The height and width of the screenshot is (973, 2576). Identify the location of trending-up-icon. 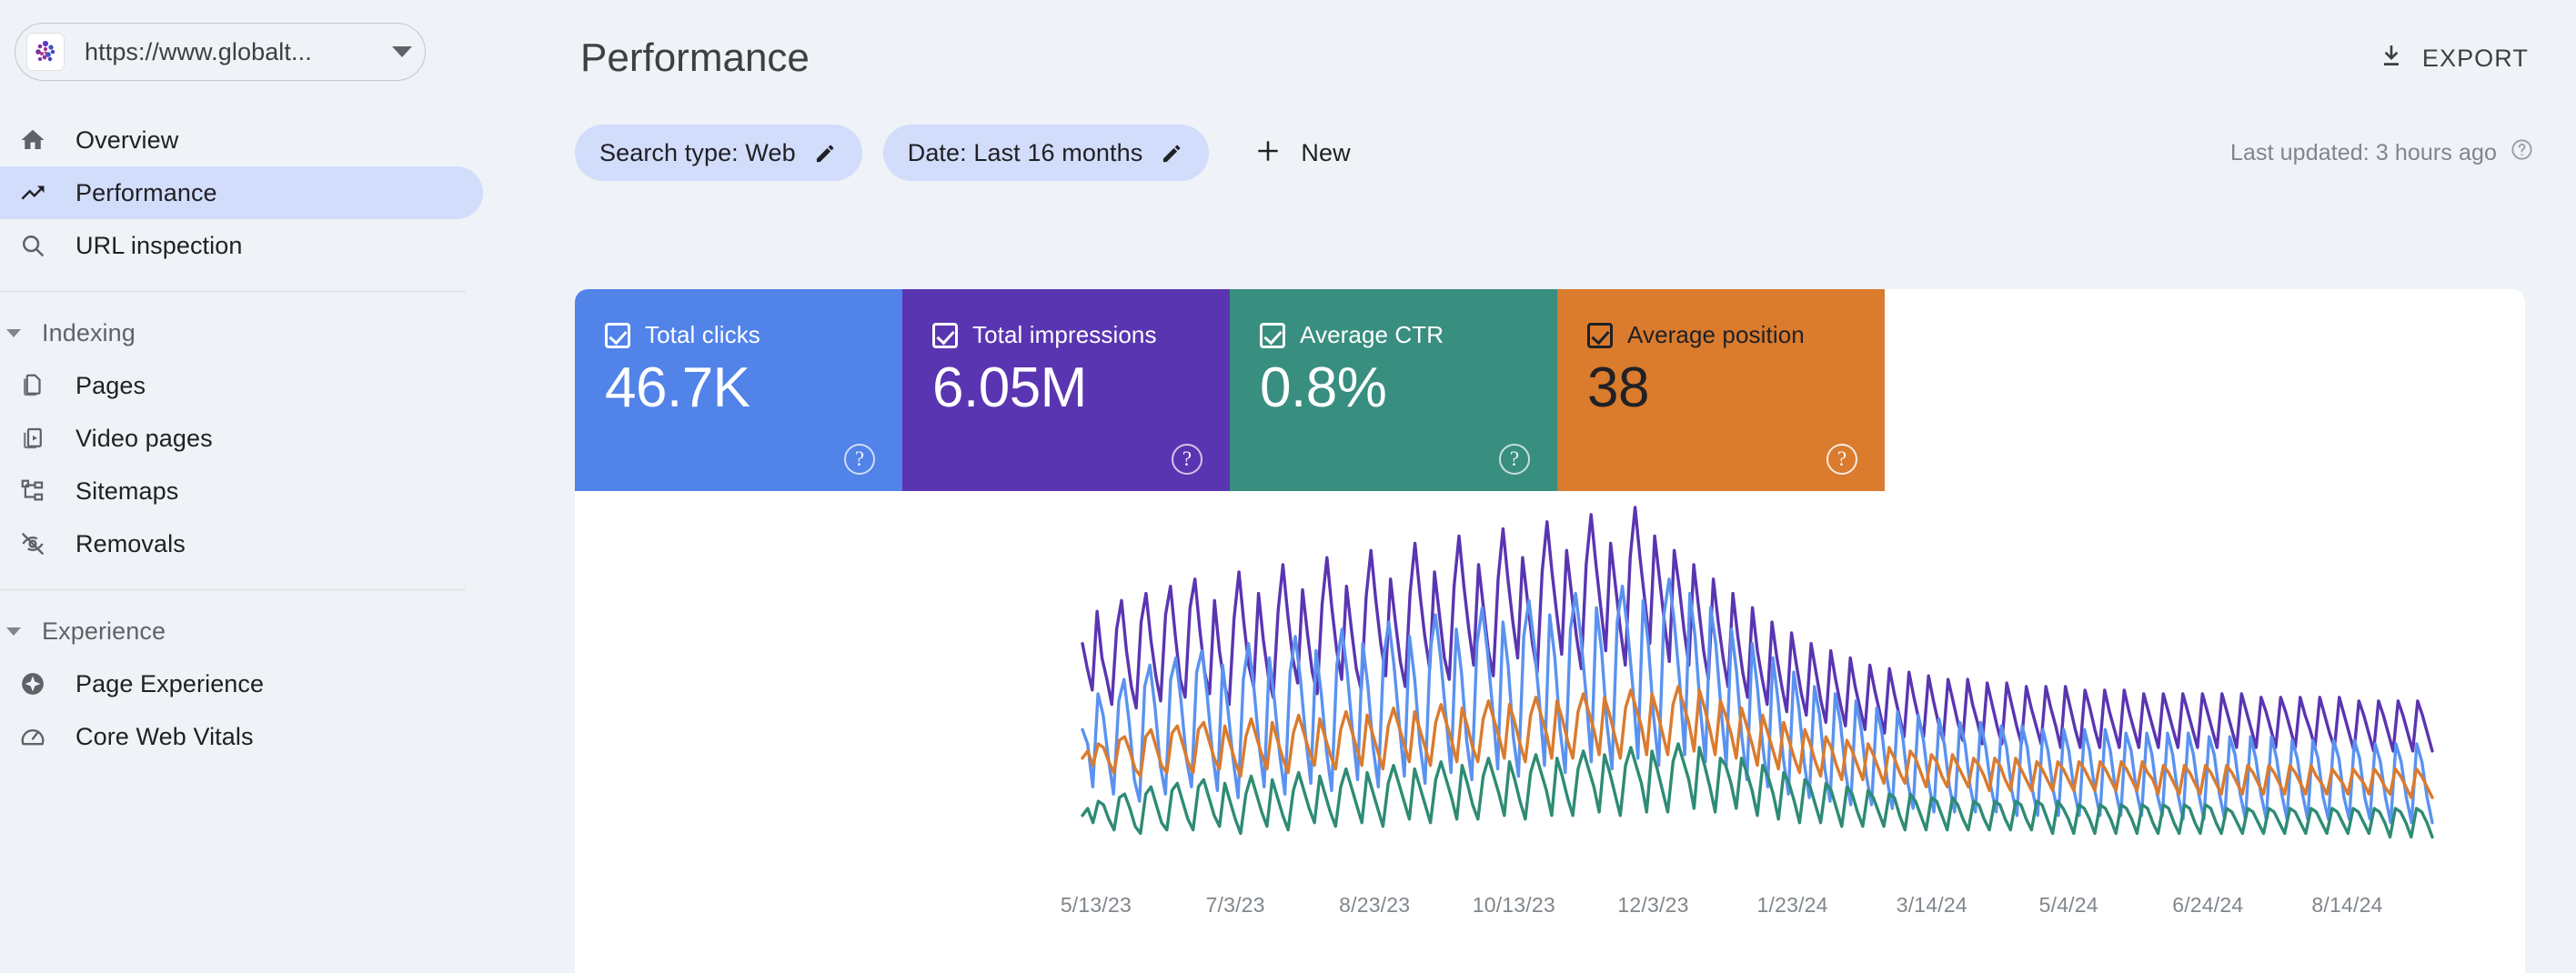
(33, 192).